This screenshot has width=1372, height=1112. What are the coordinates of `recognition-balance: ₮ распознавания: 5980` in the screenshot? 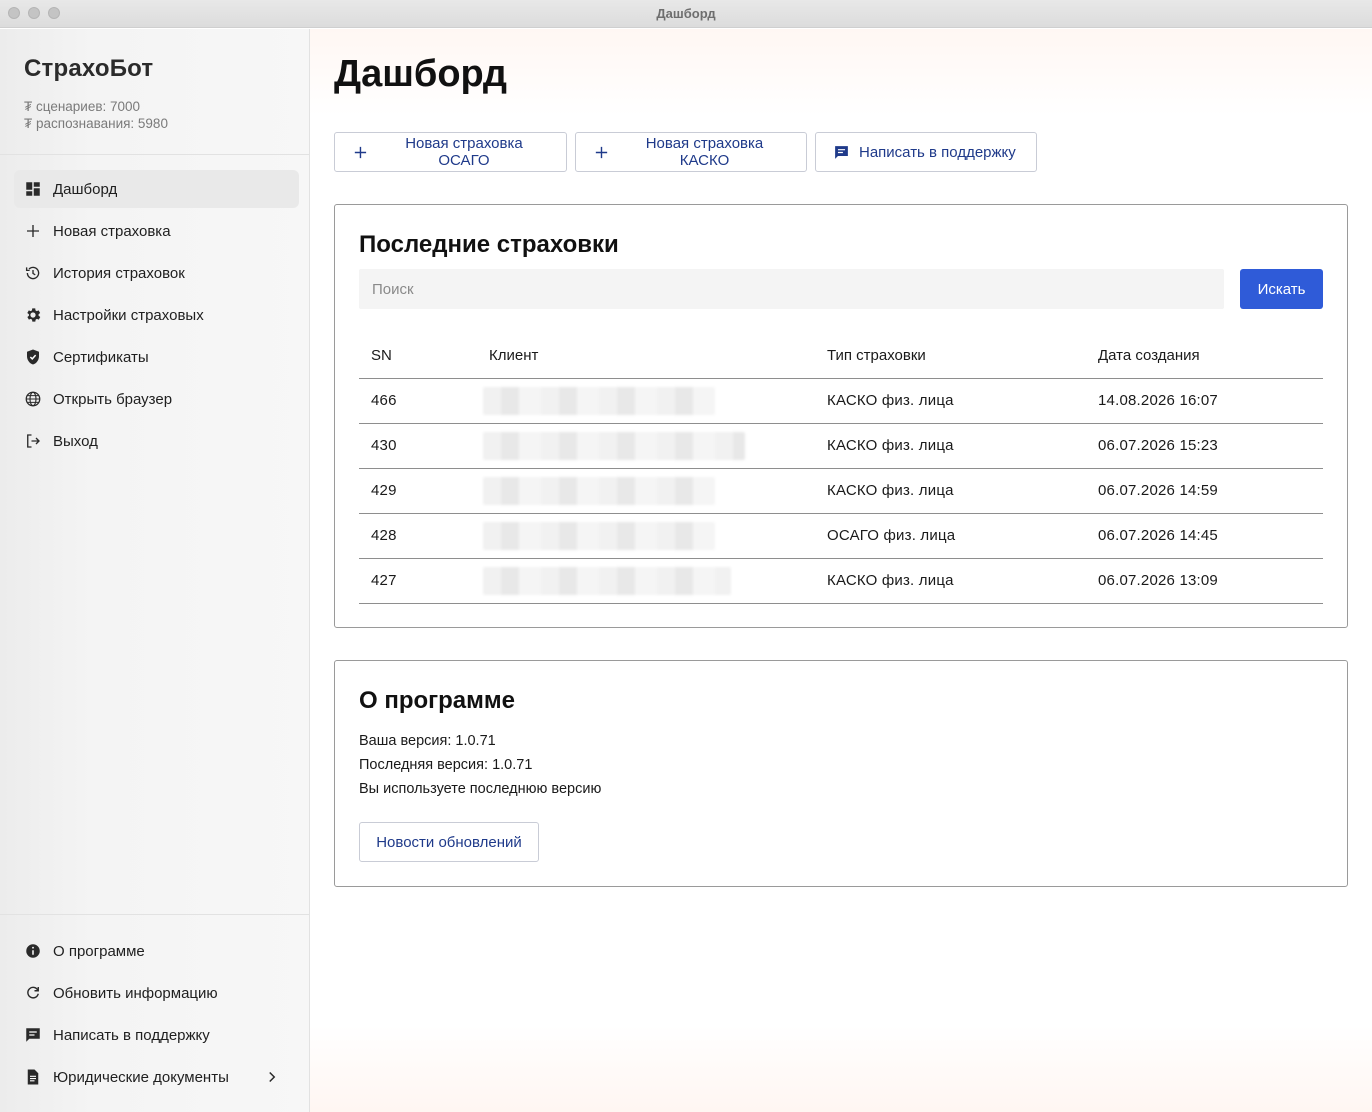 It's located at (96, 123).